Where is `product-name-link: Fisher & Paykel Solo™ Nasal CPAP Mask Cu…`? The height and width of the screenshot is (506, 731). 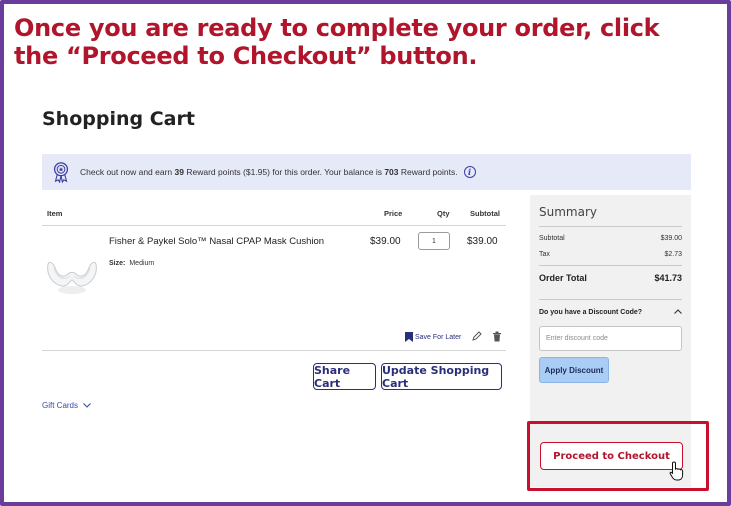
product-name-link: Fisher & Paykel Solo™ Nasal CPAP Mask Cu… is located at coordinates (216, 241).